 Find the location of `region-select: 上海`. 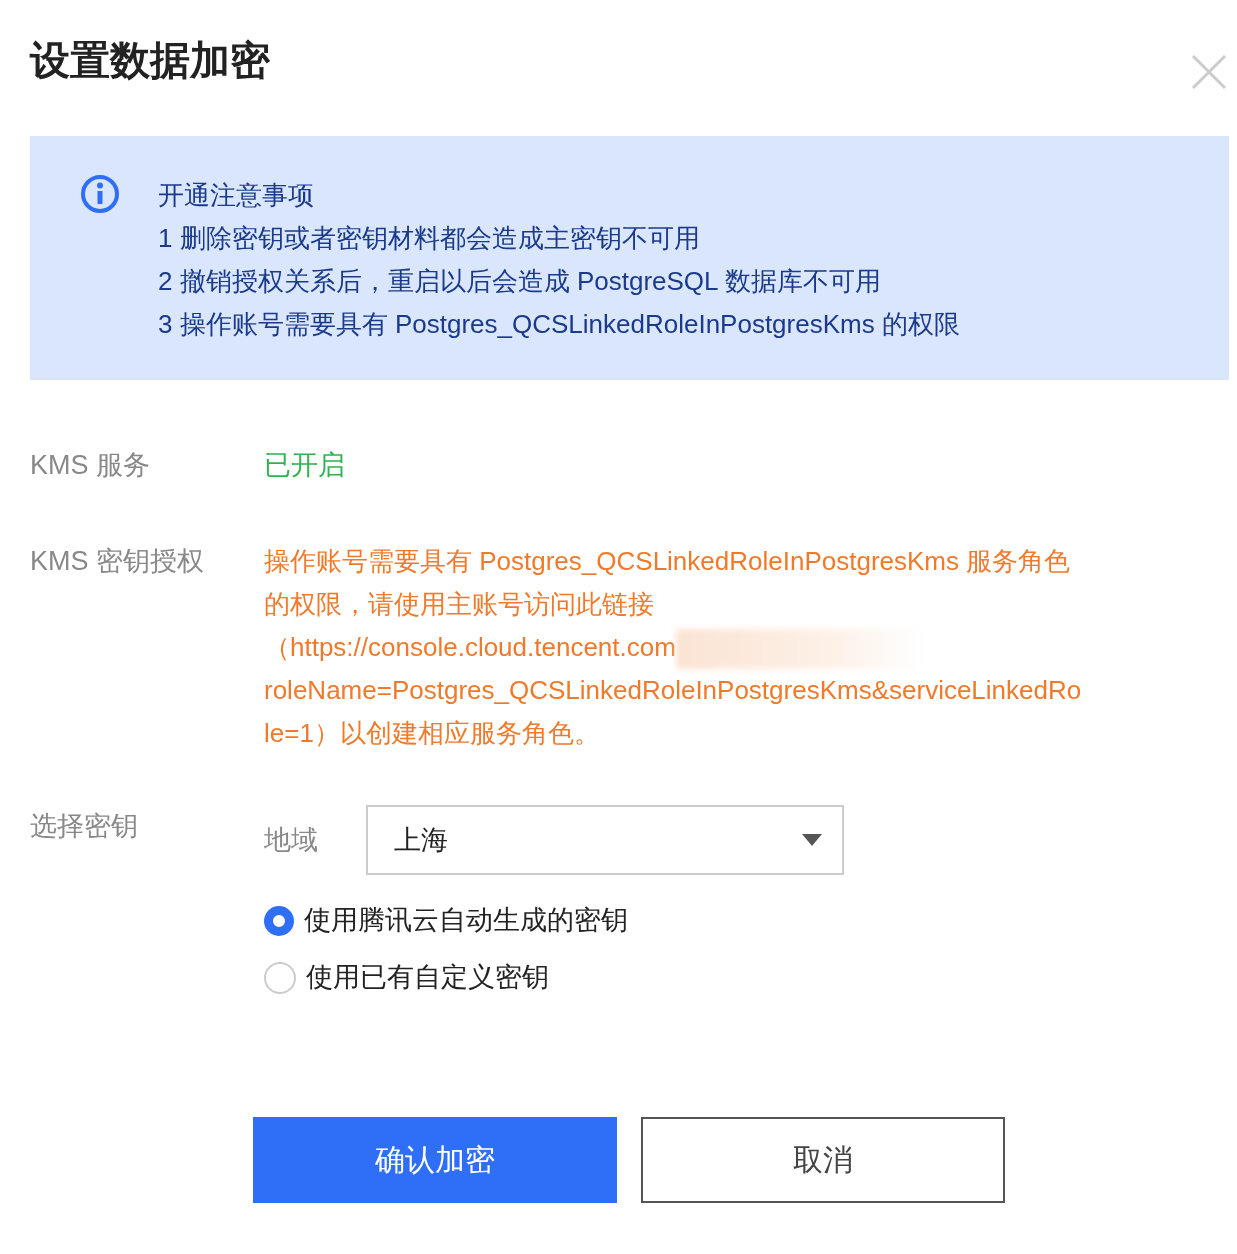

region-select: 上海 is located at coordinates (605, 840).